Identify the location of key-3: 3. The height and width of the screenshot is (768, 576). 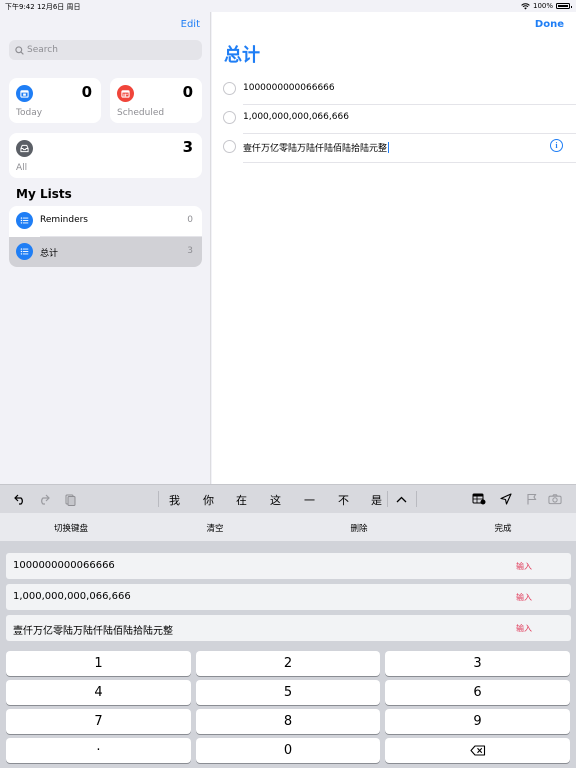
(477, 663).